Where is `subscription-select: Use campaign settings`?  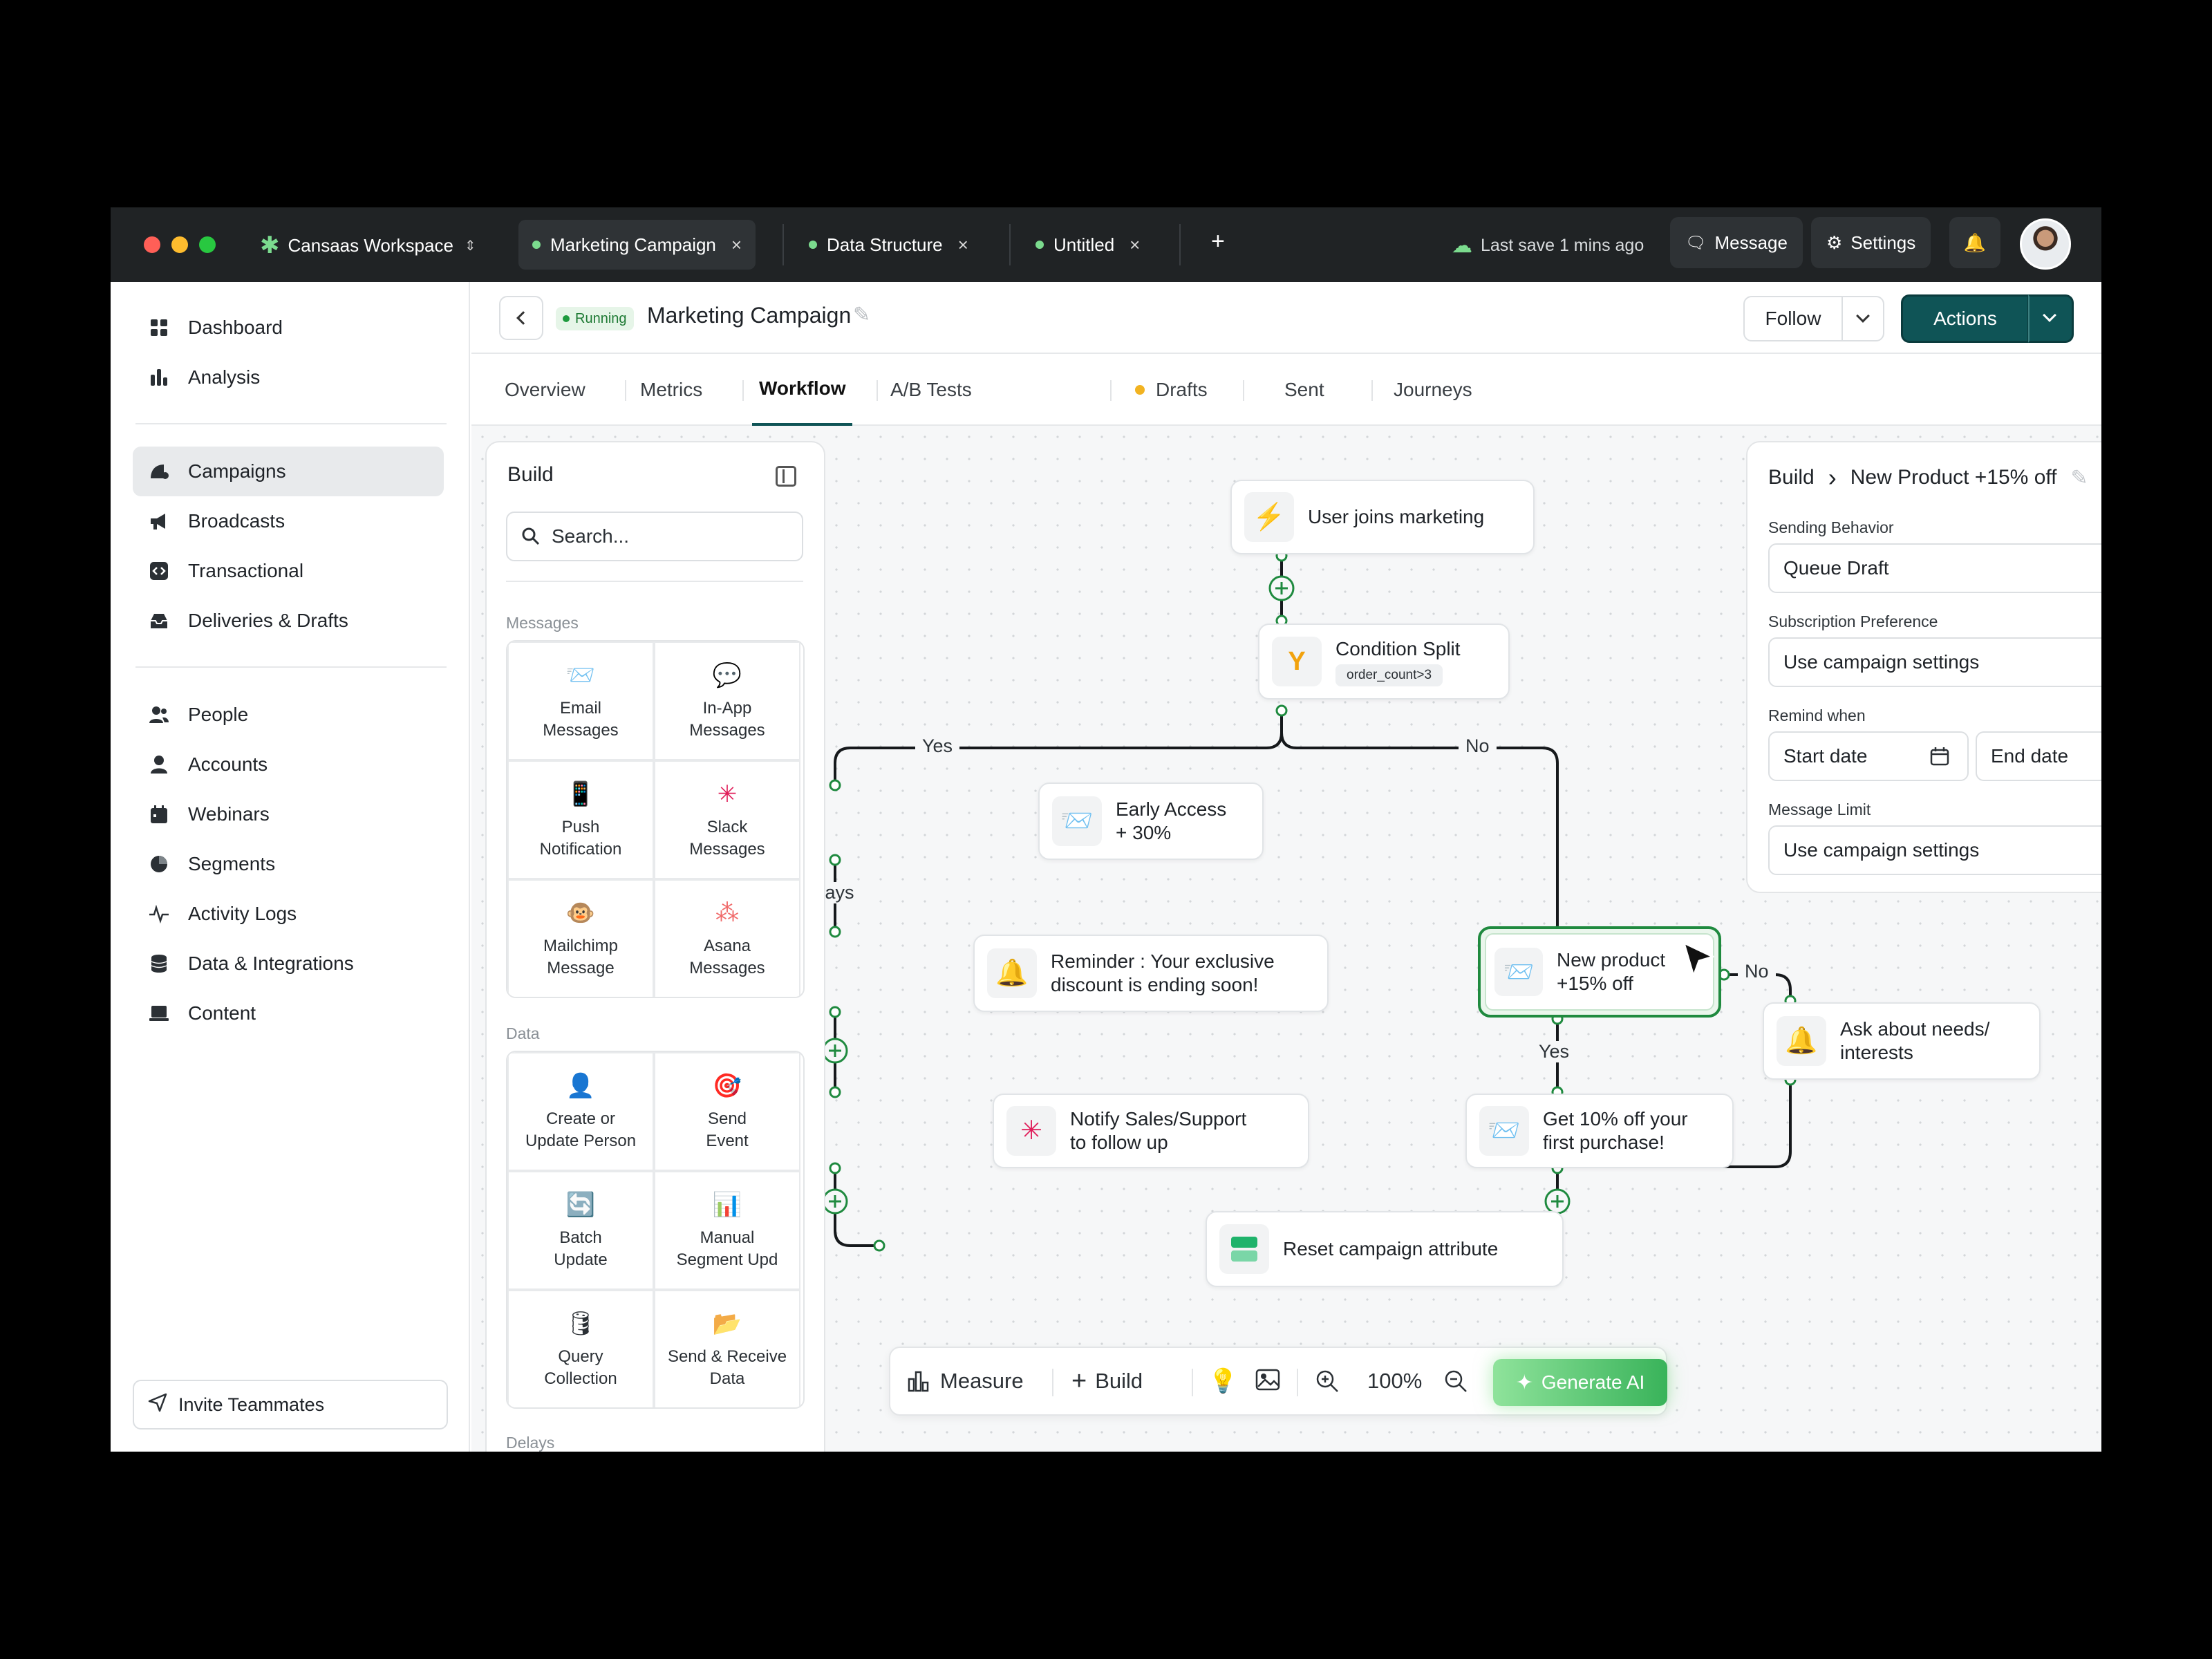
subscription-select: Use campaign settings is located at coordinates (1934, 662).